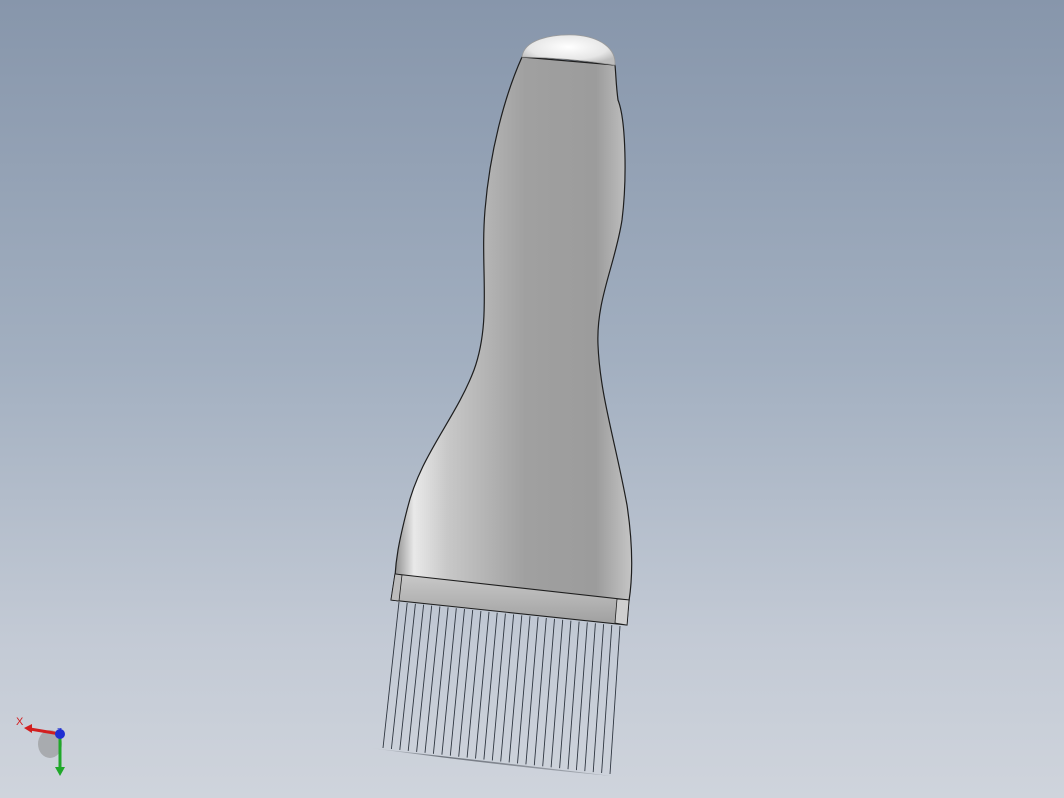 The image size is (1064, 798). Describe the element at coordinates (622, 612) in the screenshot. I see `ferrule-side-right` at that location.